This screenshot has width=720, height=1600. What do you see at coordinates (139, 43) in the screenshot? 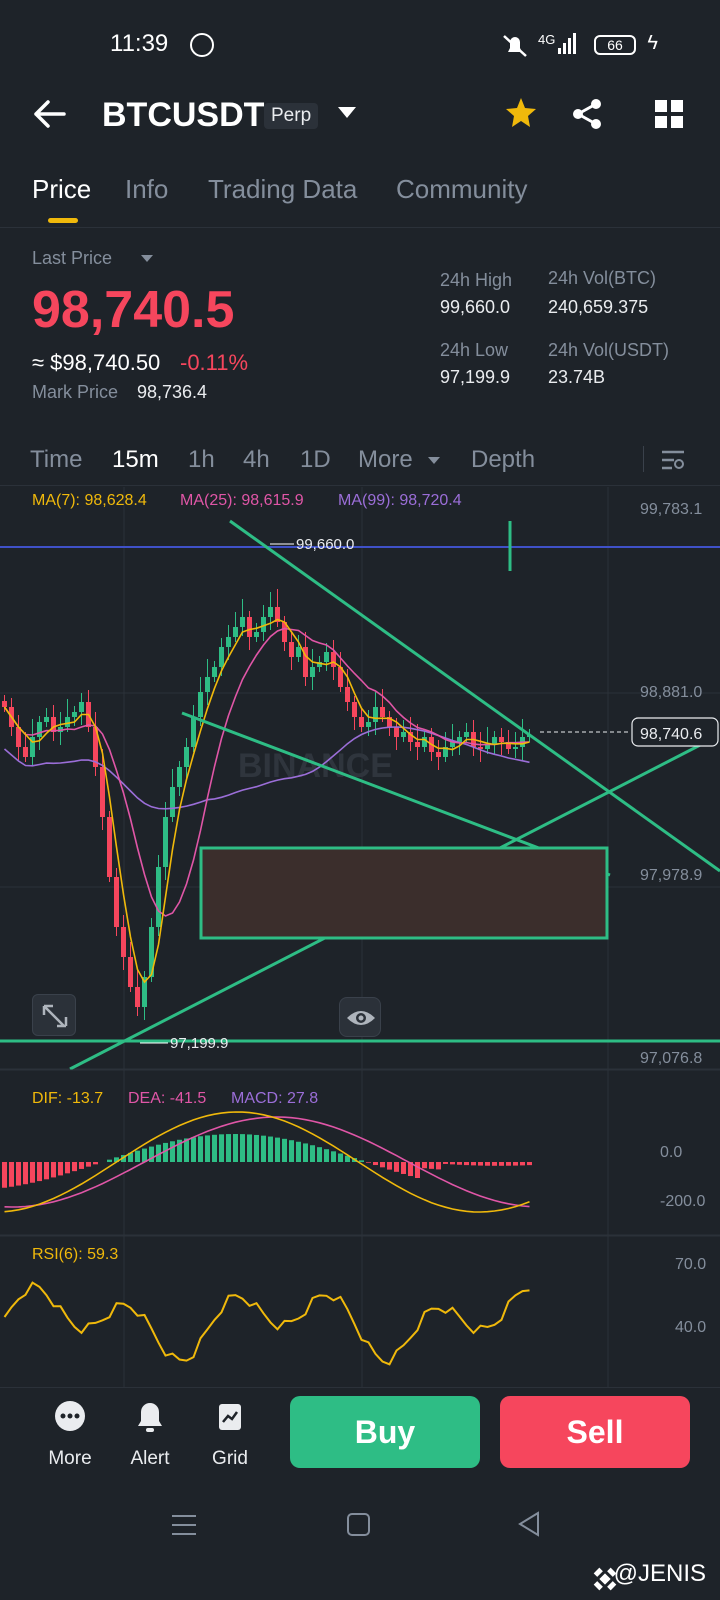
I see `status-time: 11:39` at bounding box center [139, 43].